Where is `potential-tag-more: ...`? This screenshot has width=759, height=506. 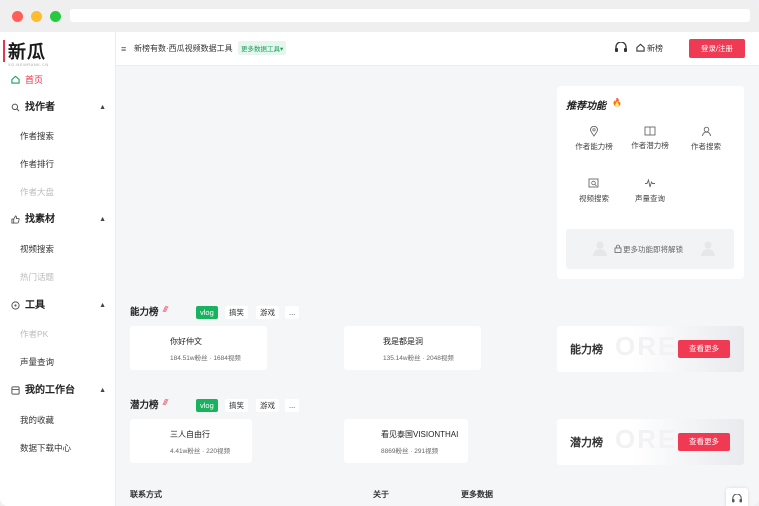
potential-tag-more: ... is located at coordinates (292, 405).